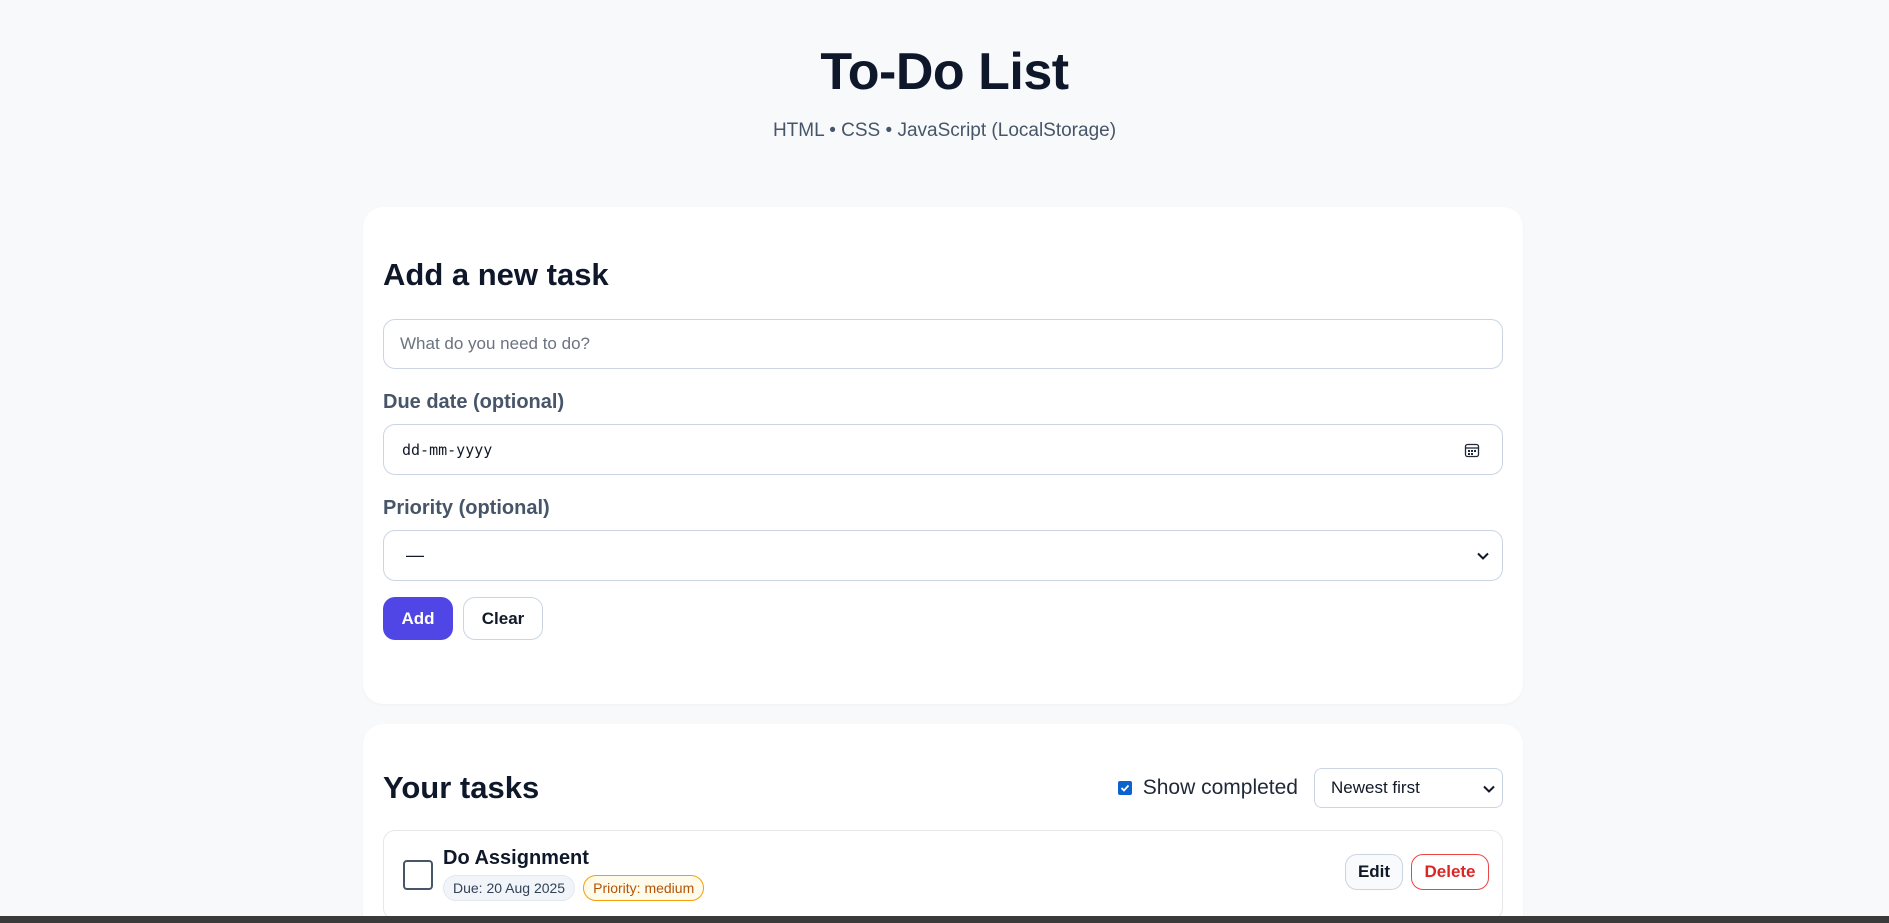 The width and height of the screenshot is (1889, 923). What do you see at coordinates (516, 858) in the screenshot?
I see `task-title: Do Assignment` at bounding box center [516, 858].